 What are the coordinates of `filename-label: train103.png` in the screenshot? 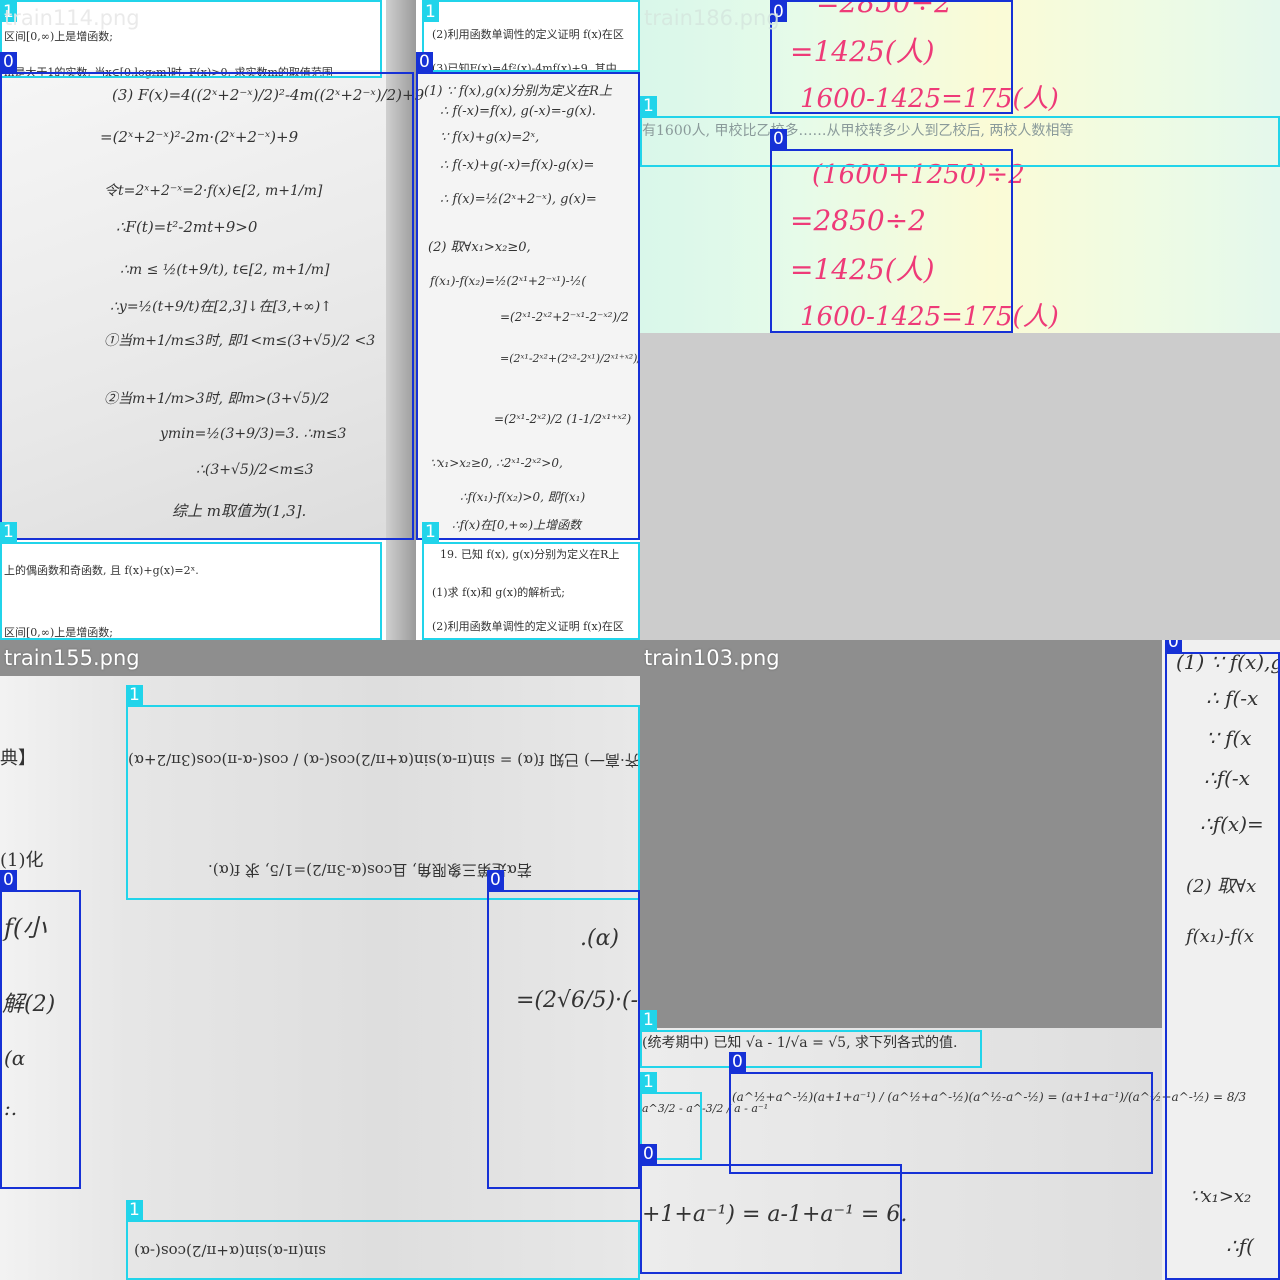 It's located at (712, 658).